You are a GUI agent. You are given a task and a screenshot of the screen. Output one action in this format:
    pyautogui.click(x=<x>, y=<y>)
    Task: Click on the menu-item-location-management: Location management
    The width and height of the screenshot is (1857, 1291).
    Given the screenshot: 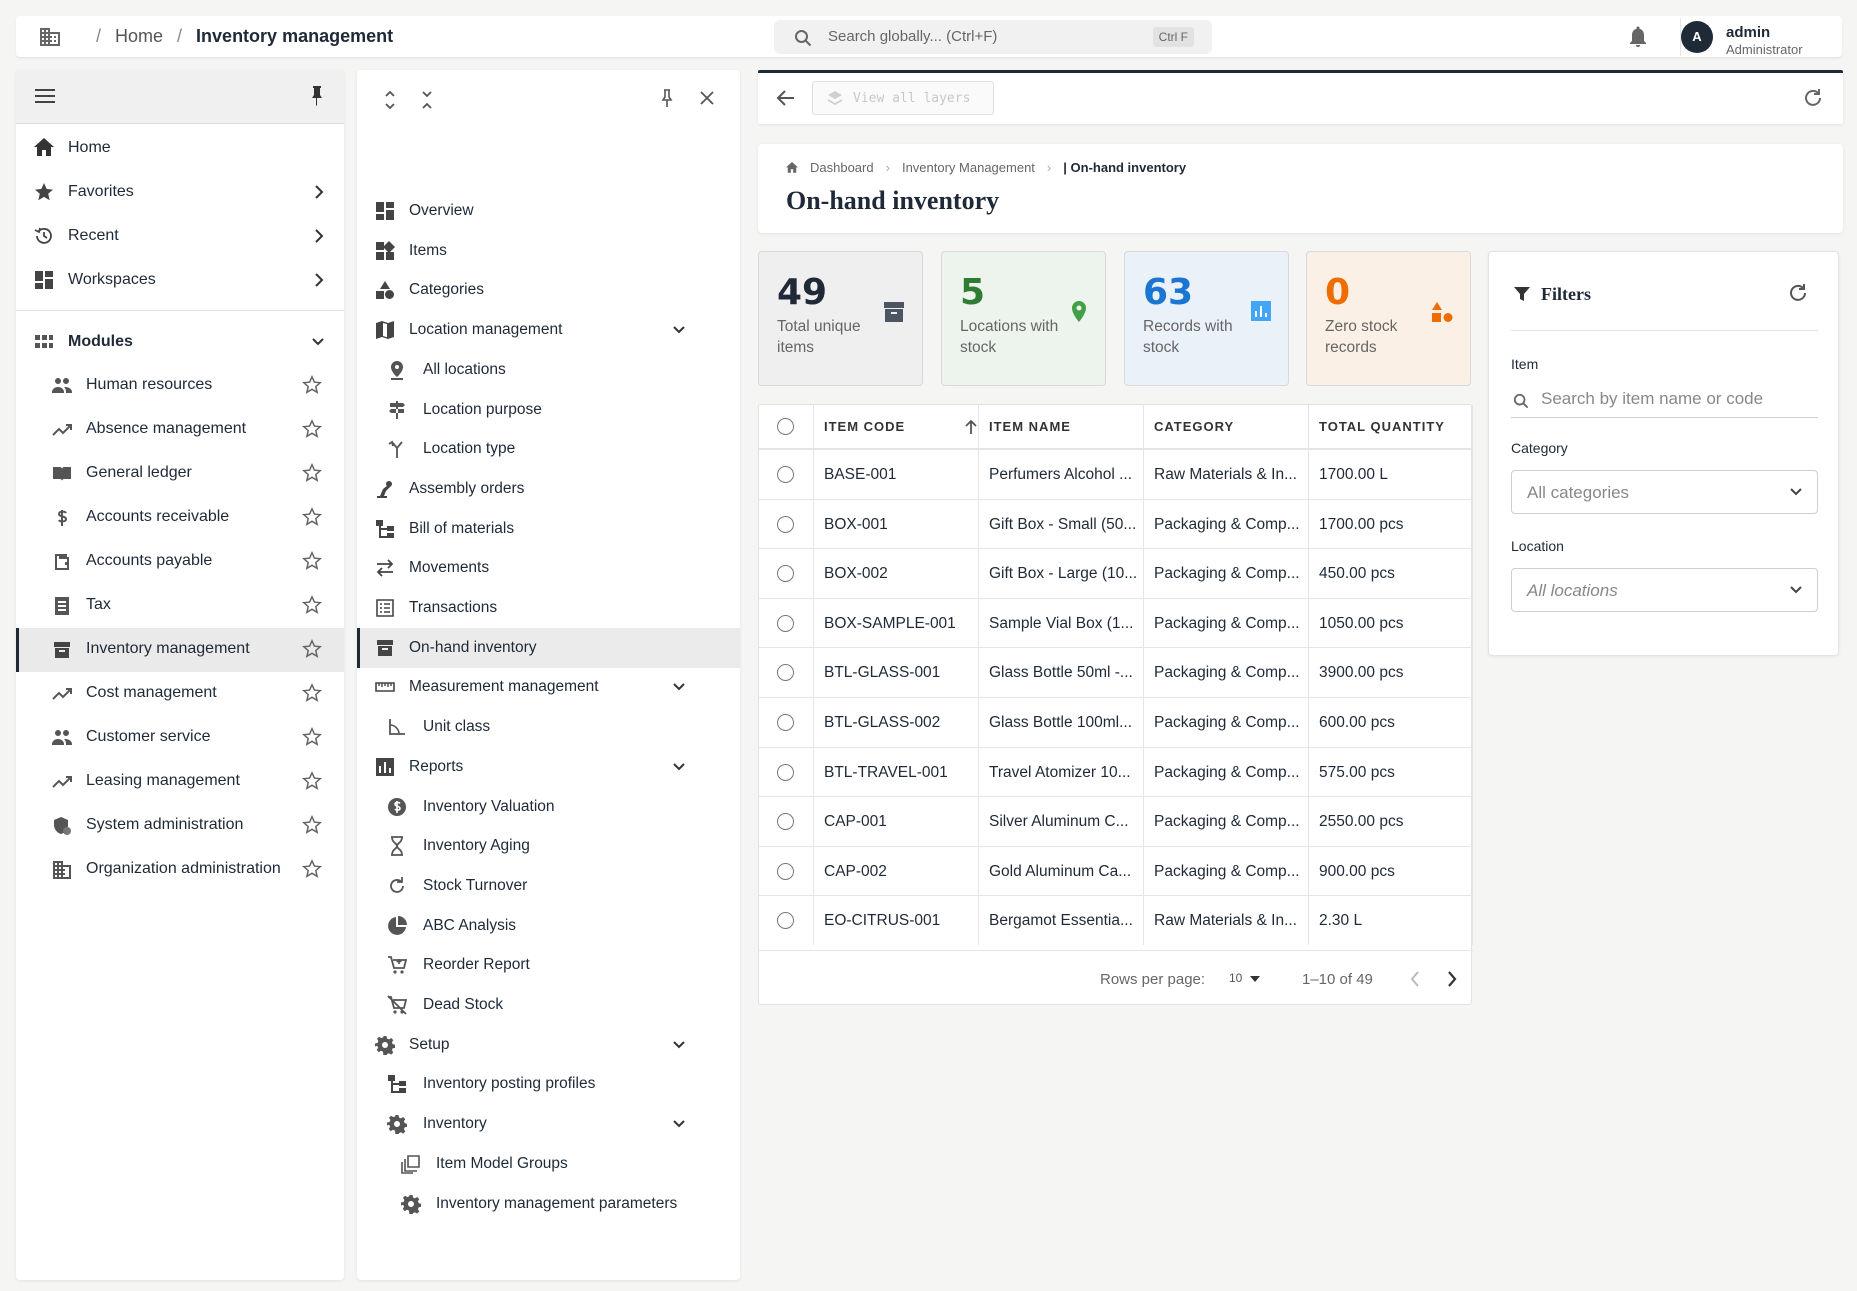 What is the action you would take?
    pyautogui.click(x=548, y=330)
    